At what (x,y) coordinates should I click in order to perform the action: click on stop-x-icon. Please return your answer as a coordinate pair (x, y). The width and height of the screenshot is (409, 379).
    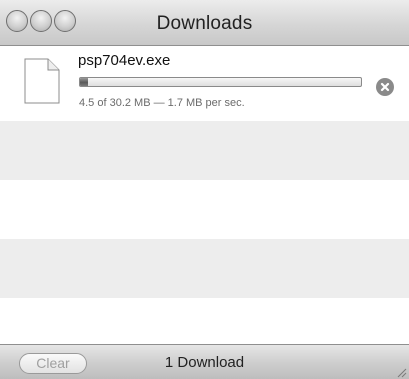
    Looking at the image, I should click on (385, 87).